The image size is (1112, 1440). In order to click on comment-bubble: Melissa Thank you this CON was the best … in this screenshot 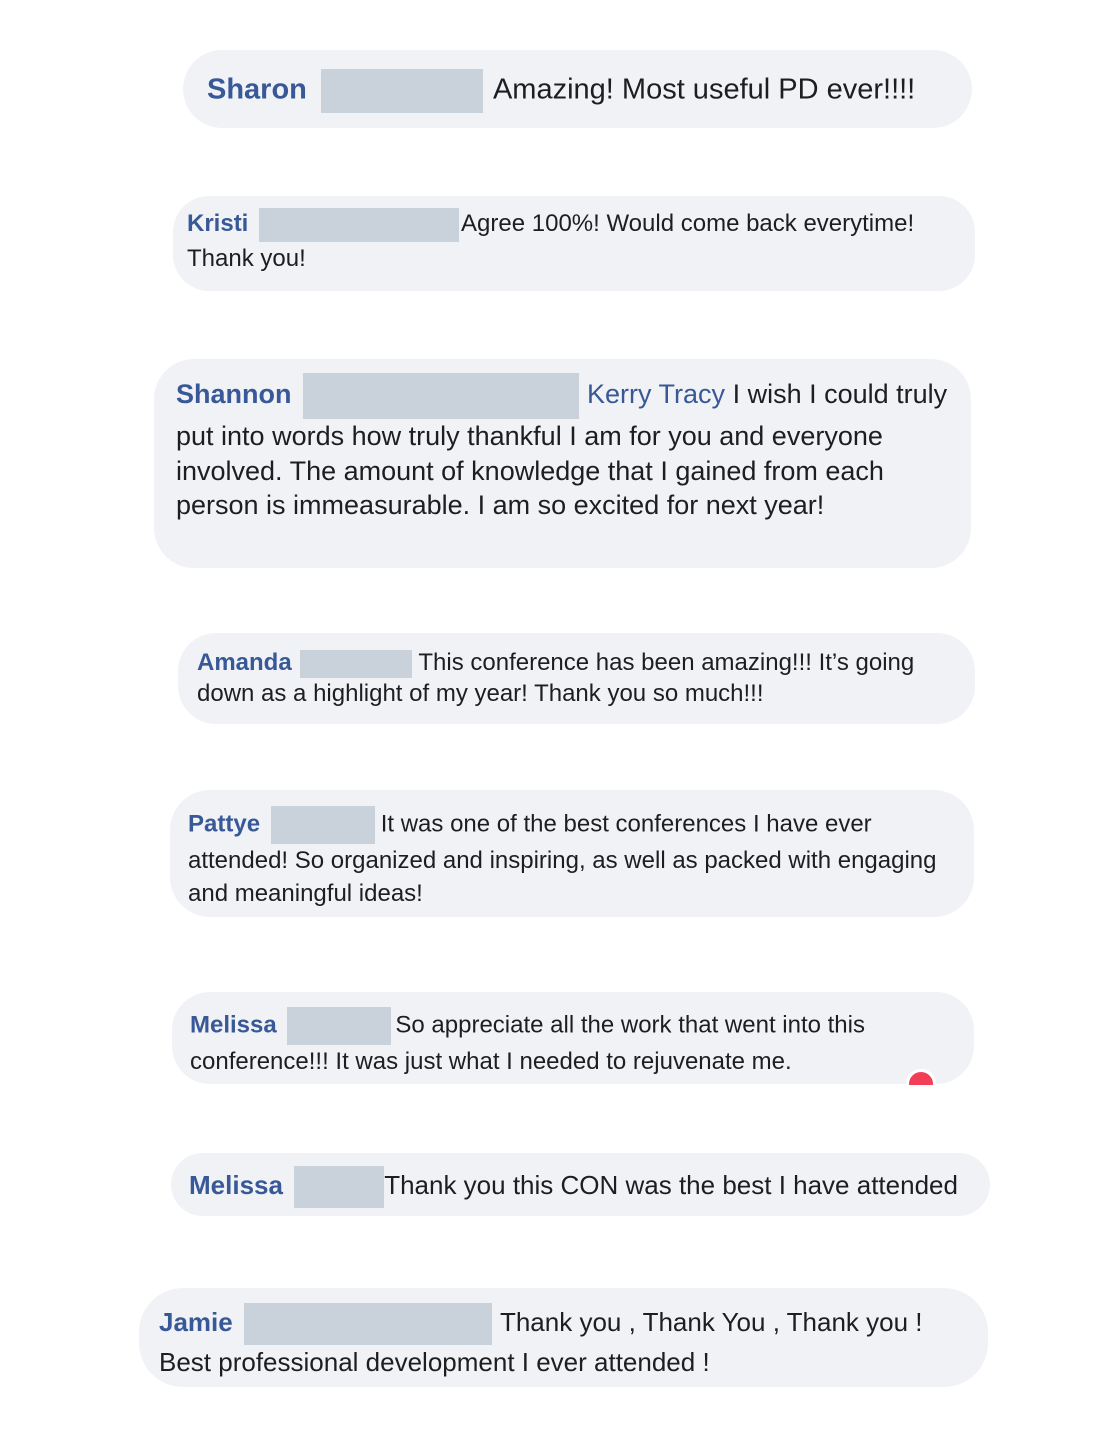, I will do `click(580, 1184)`.